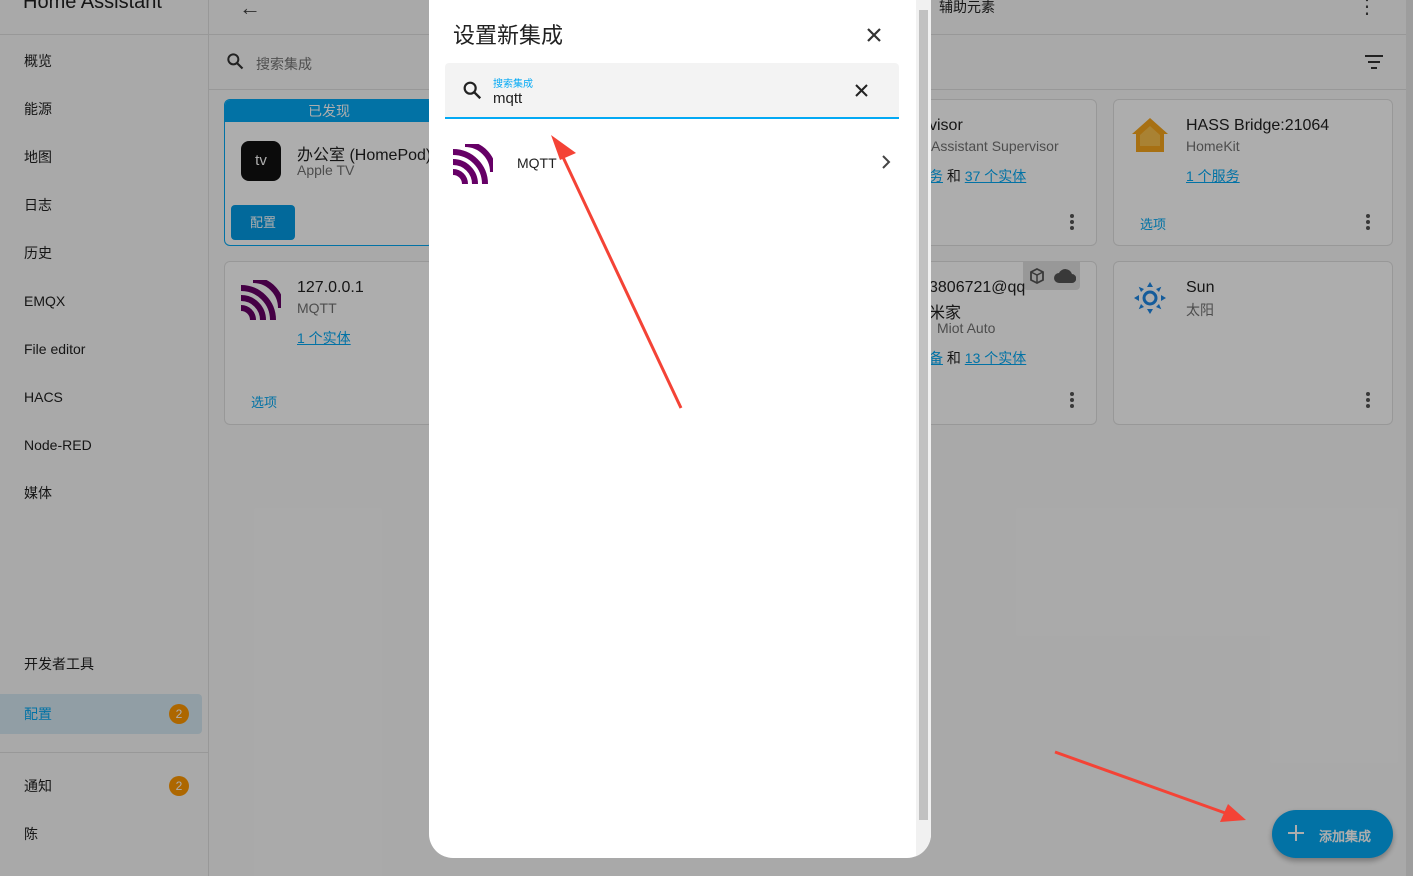 The image size is (1413, 876). Describe the element at coordinates (886, 162) in the screenshot. I see `chevron-right-icon` at that location.